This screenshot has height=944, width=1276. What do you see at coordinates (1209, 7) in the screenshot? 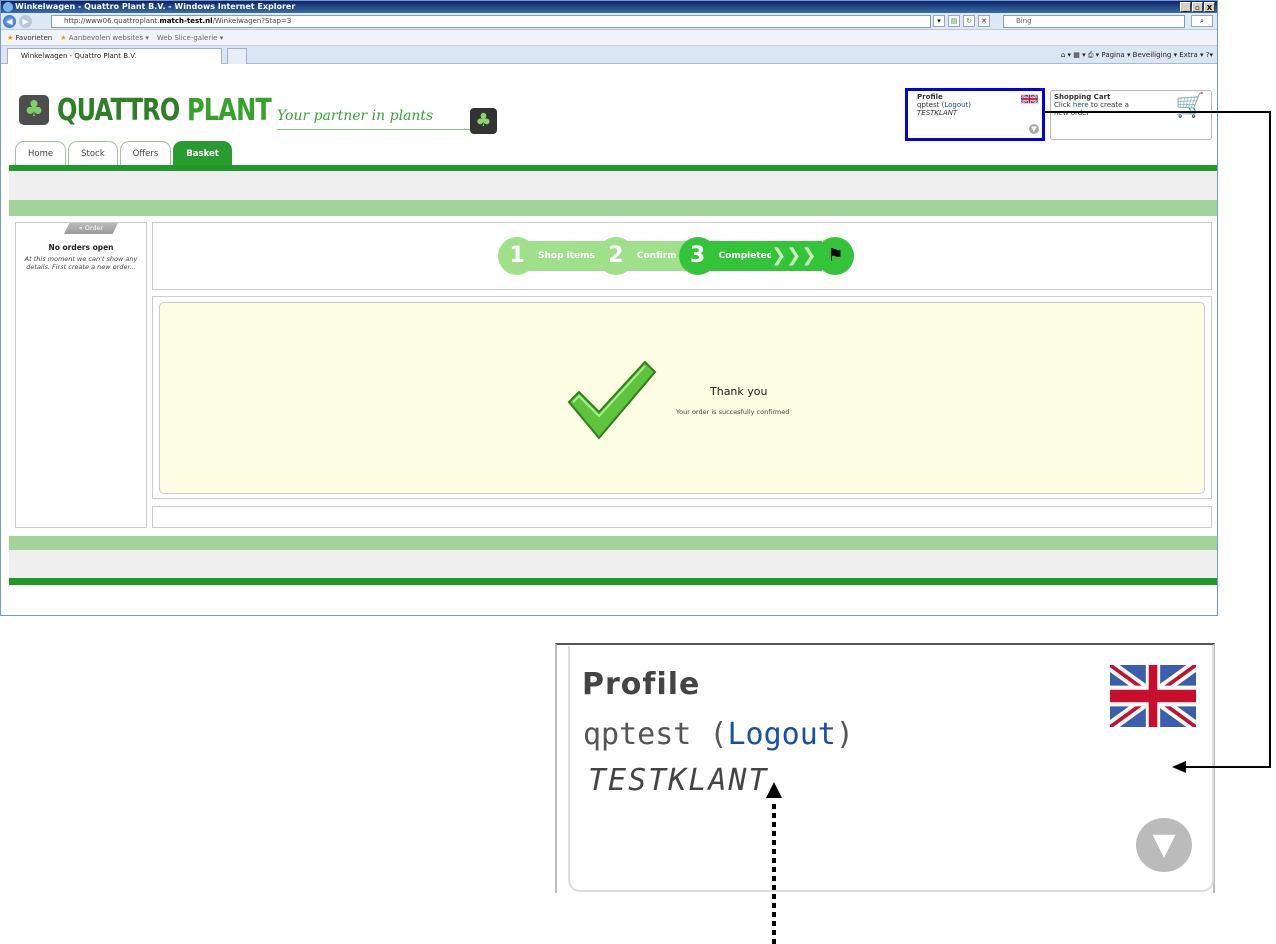
I see `close-button: X` at bounding box center [1209, 7].